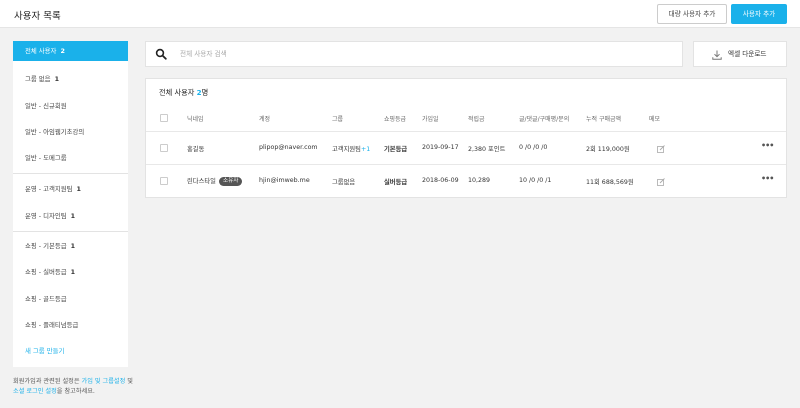 The width and height of the screenshot is (800, 408). I want to click on sidebar-item-label: 일반 - 도메그룹, so click(46, 158).